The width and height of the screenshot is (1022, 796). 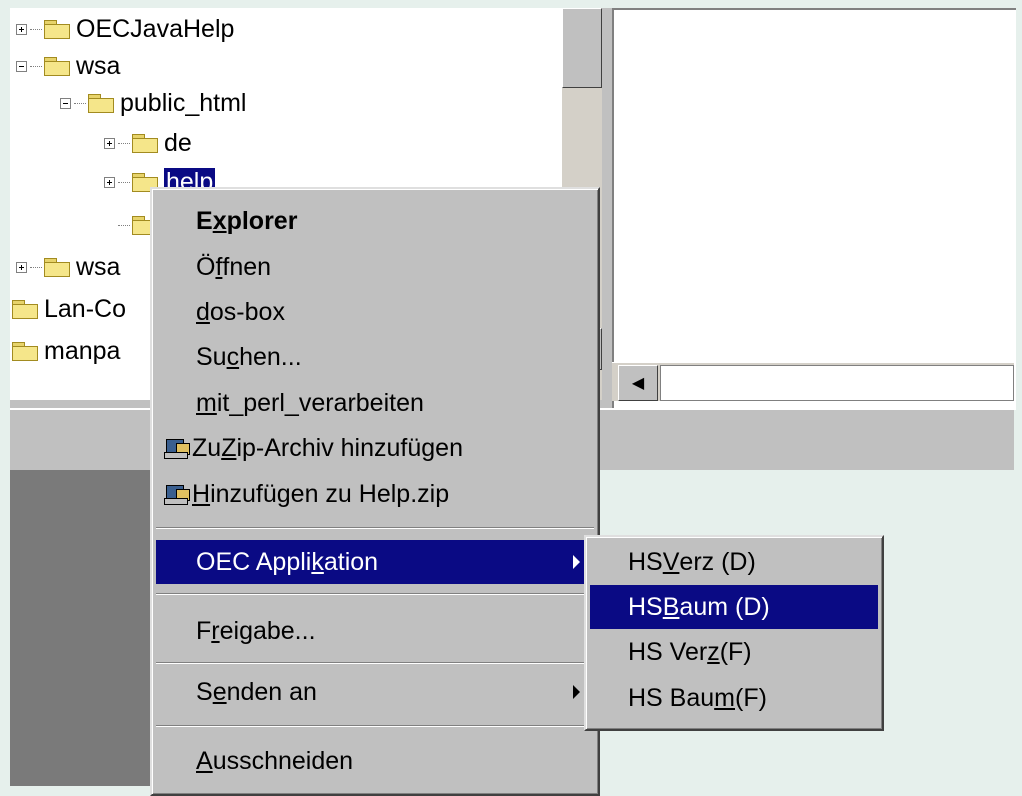 I want to click on menu-label: erz (D), so click(x=717, y=561).